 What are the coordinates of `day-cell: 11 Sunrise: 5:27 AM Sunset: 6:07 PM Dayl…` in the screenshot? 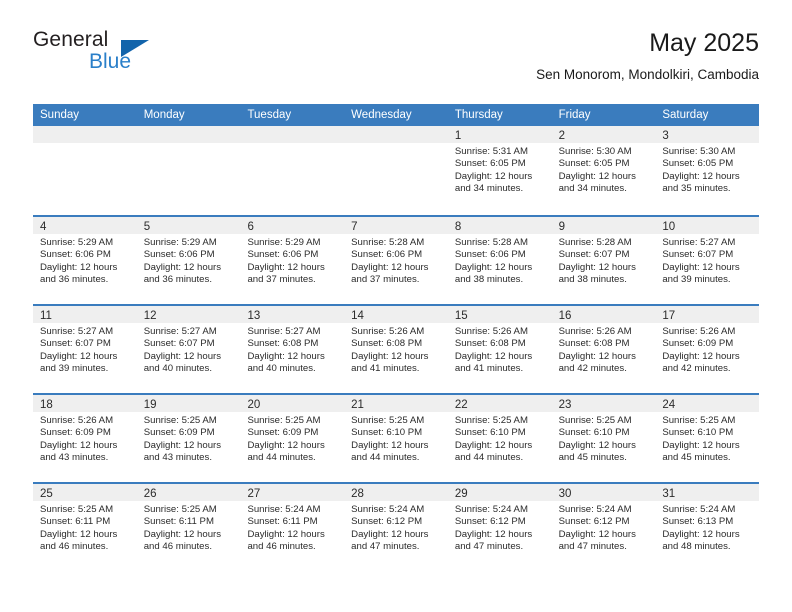 It's located at (85, 349).